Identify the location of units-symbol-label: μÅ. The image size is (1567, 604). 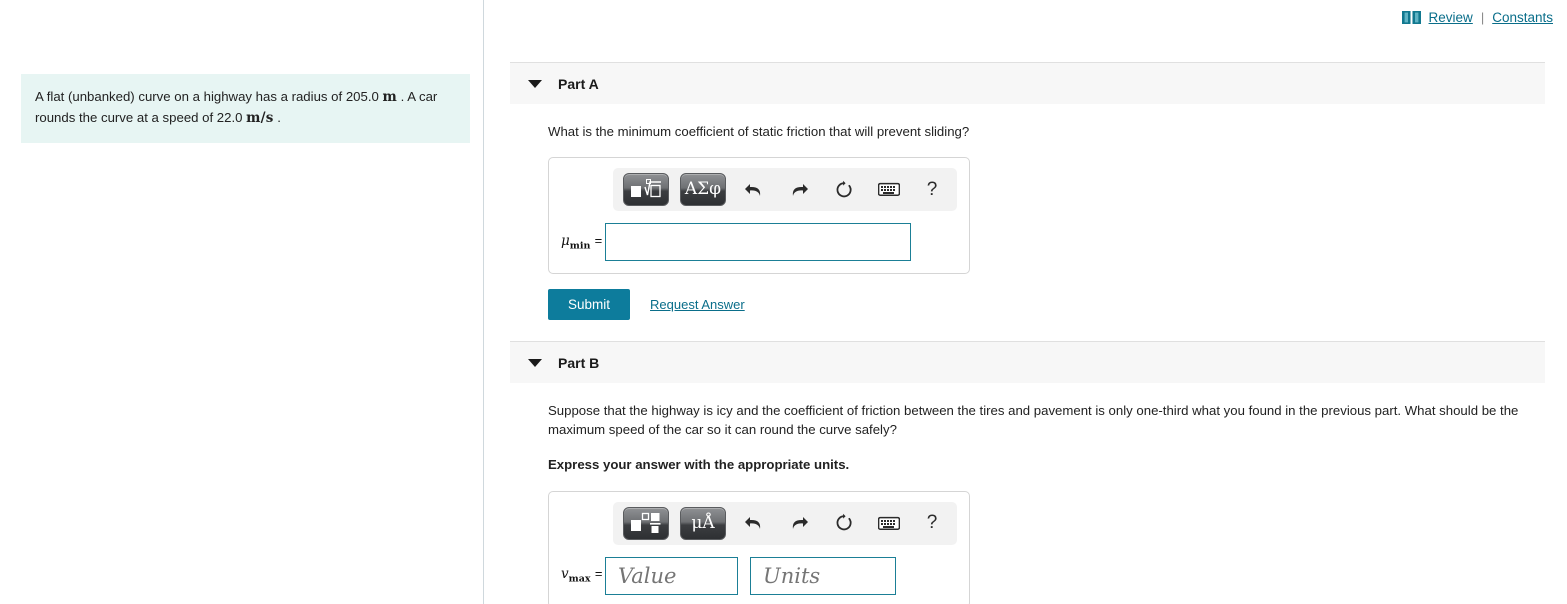
(703, 522).